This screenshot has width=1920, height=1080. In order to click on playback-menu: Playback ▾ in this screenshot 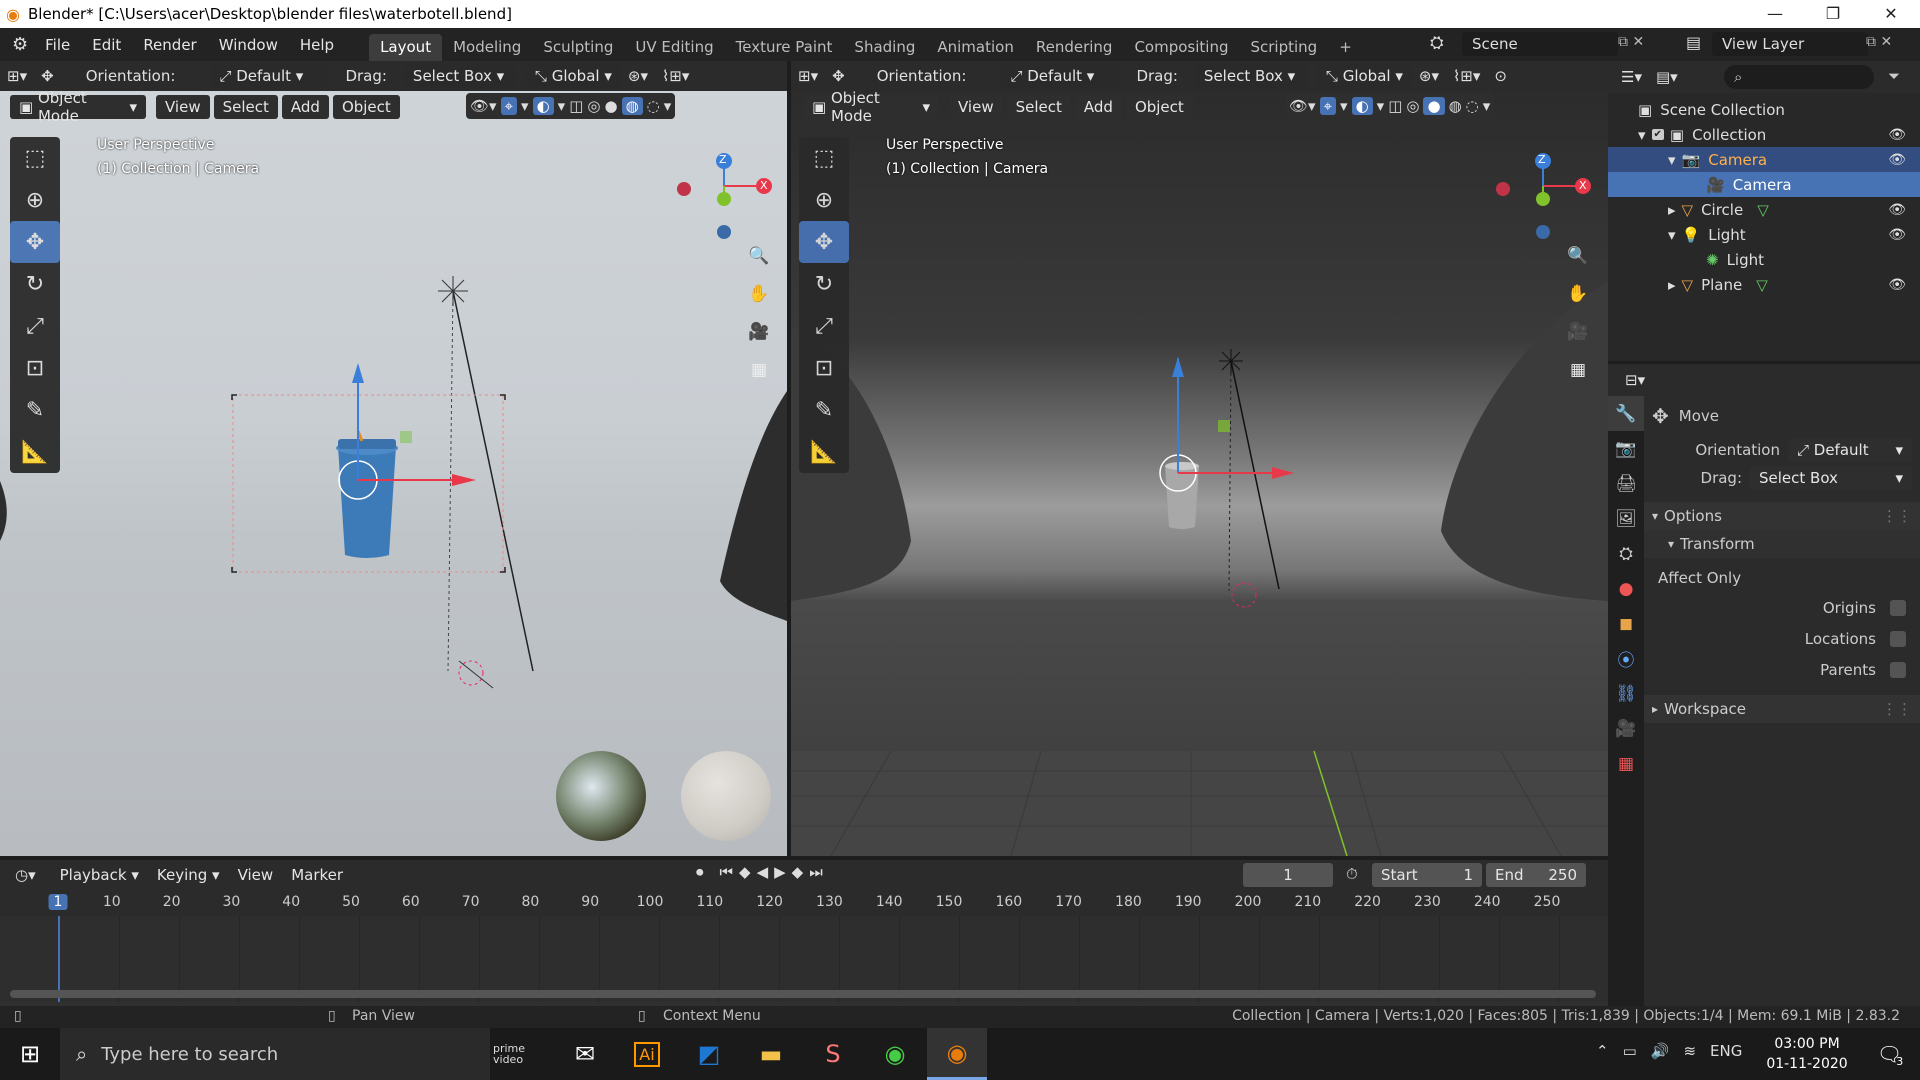, I will do `click(99, 875)`.